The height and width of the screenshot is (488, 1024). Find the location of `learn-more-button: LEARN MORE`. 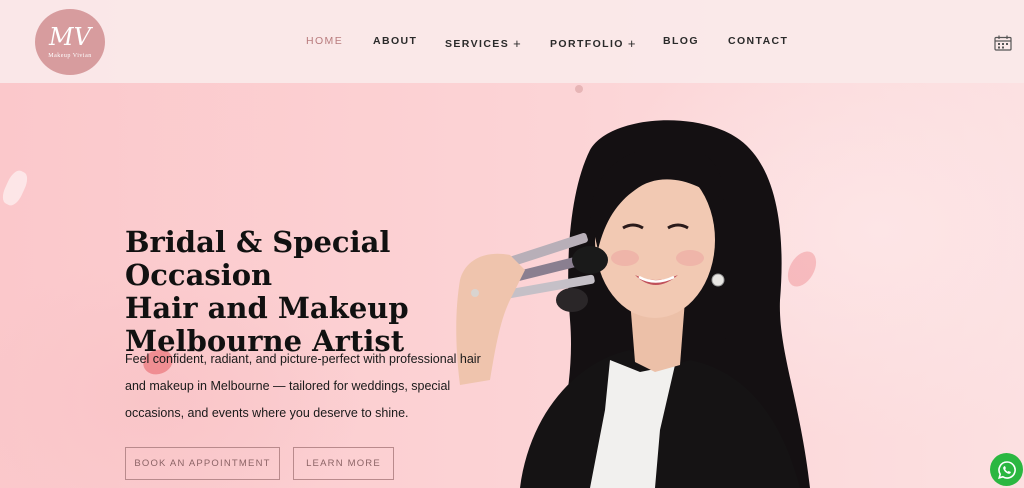

learn-more-button: LEARN MORE is located at coordinates (343, 463).